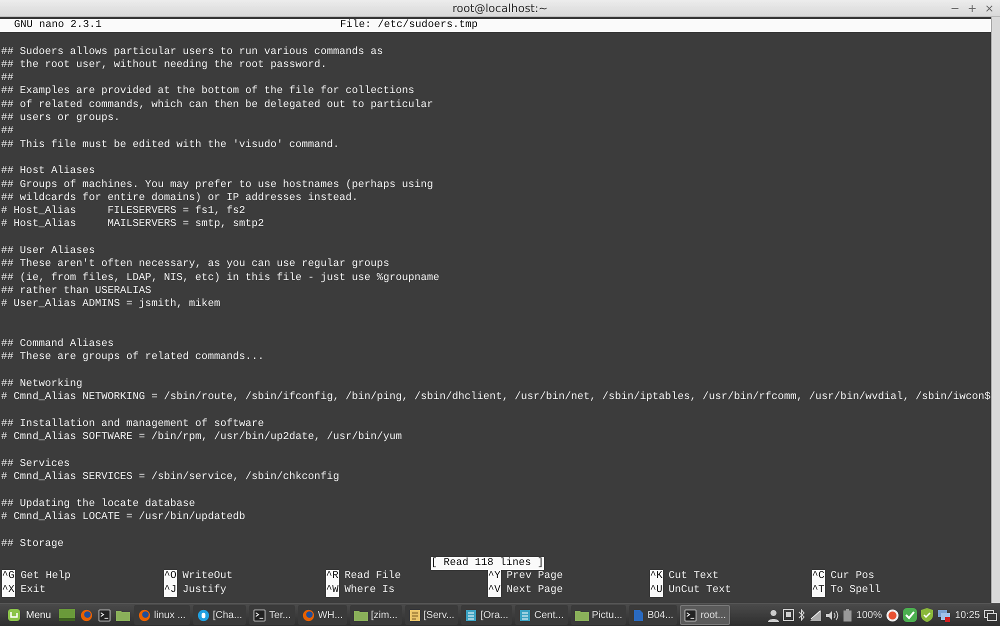  What do you see at coordinates (123, 211) in the screenshot?
I see `code-line: # Host_Alias FILESERVERS = fs1, fs2` at bounding box center [123, 211].